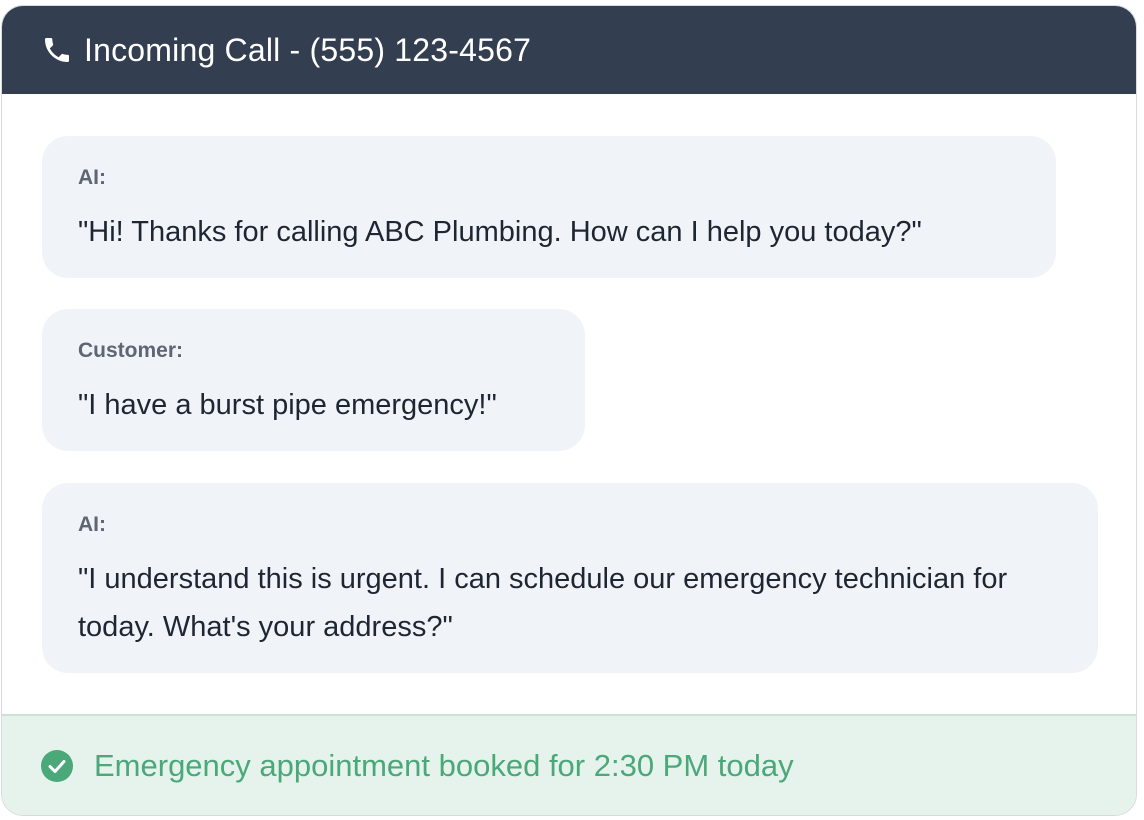 The height and width of the screenshot is (820, 1144). I want to click on call-header: Incoming Call - (555) 123-4567, so click(569, 50).